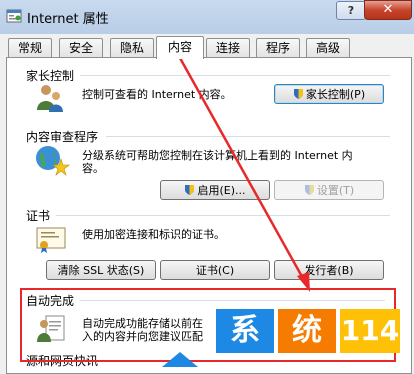  Describe the element at coordinates (245, 331) in the screenshot. I see `watermark-tile-blue: 系` at that location.